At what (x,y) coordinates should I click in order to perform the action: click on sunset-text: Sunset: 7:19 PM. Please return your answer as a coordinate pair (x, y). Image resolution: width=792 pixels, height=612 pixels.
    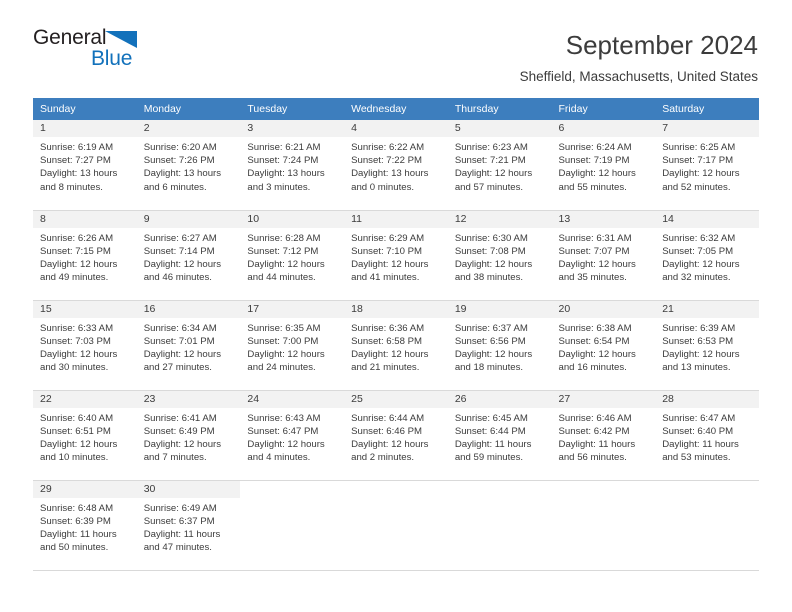
    Looking at the image, I should click on (594, 161).